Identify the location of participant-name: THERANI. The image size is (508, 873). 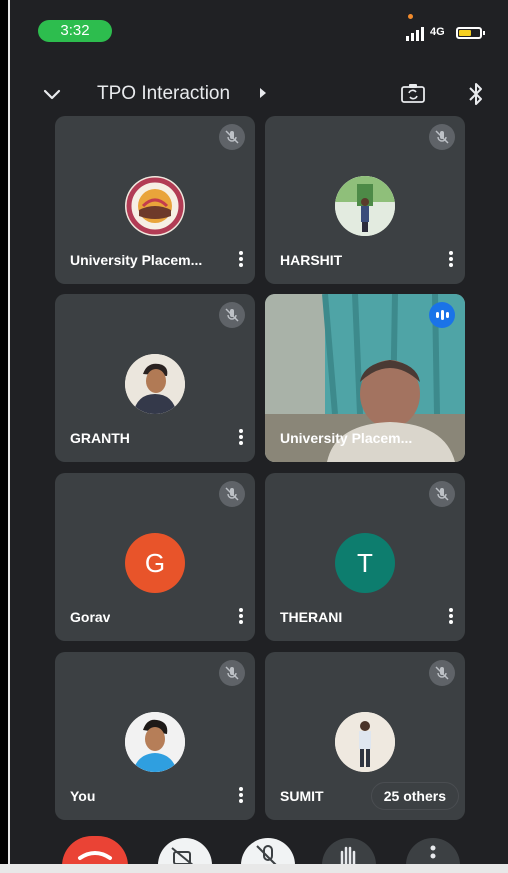
(311, 617).